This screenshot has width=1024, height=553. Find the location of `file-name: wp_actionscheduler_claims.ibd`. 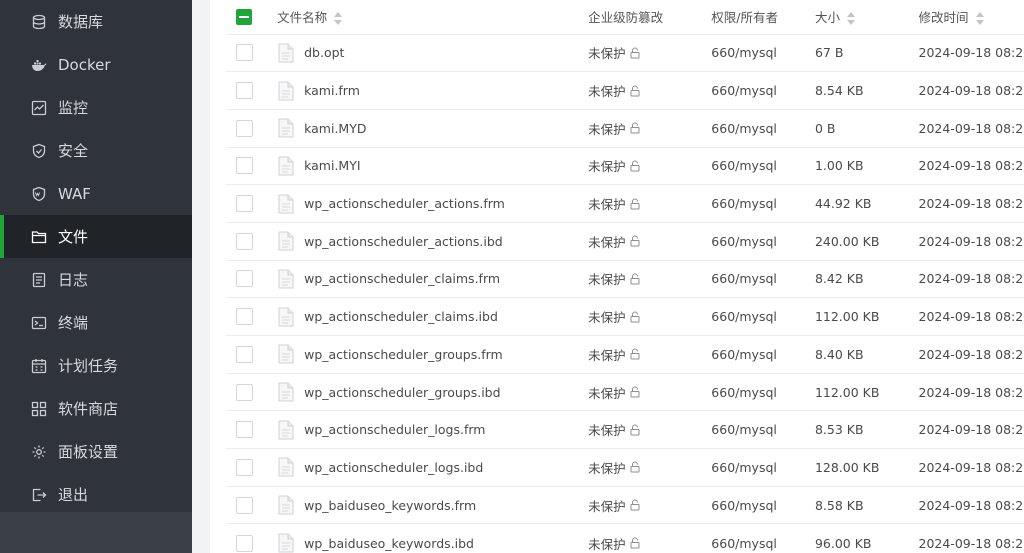

file-name: wp_actionscheduler_claims.ibd is located at coordinates (401, 316).